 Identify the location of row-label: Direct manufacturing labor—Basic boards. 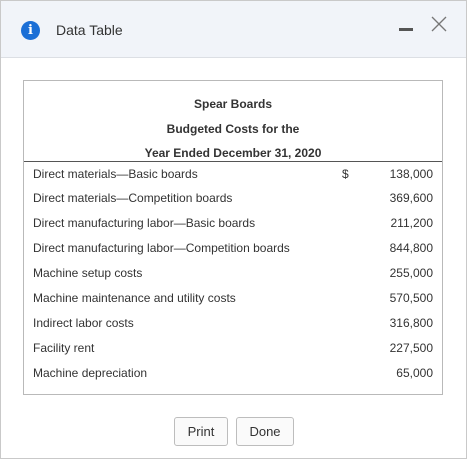
(144, 223).